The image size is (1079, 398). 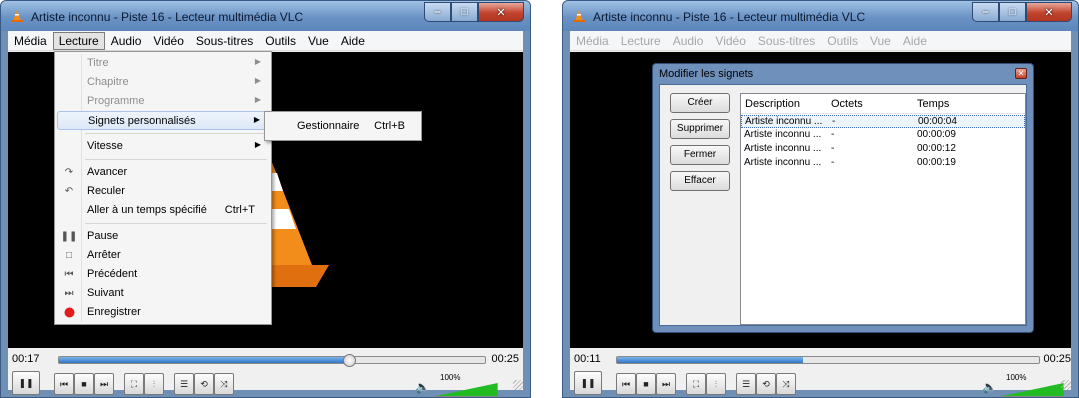 I want to click on column-octets: Octets, so click(x=847, y=104).